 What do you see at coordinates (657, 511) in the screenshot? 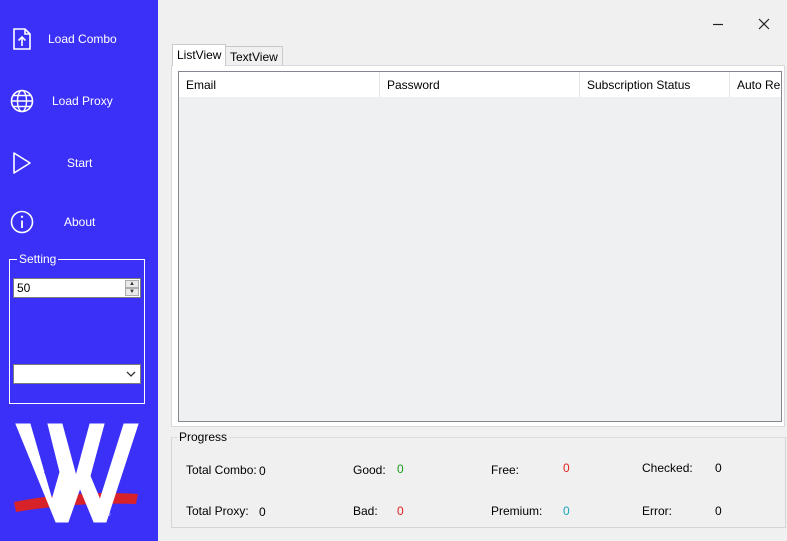
I see `error-label: Error:` at bounding box center [657, 511].